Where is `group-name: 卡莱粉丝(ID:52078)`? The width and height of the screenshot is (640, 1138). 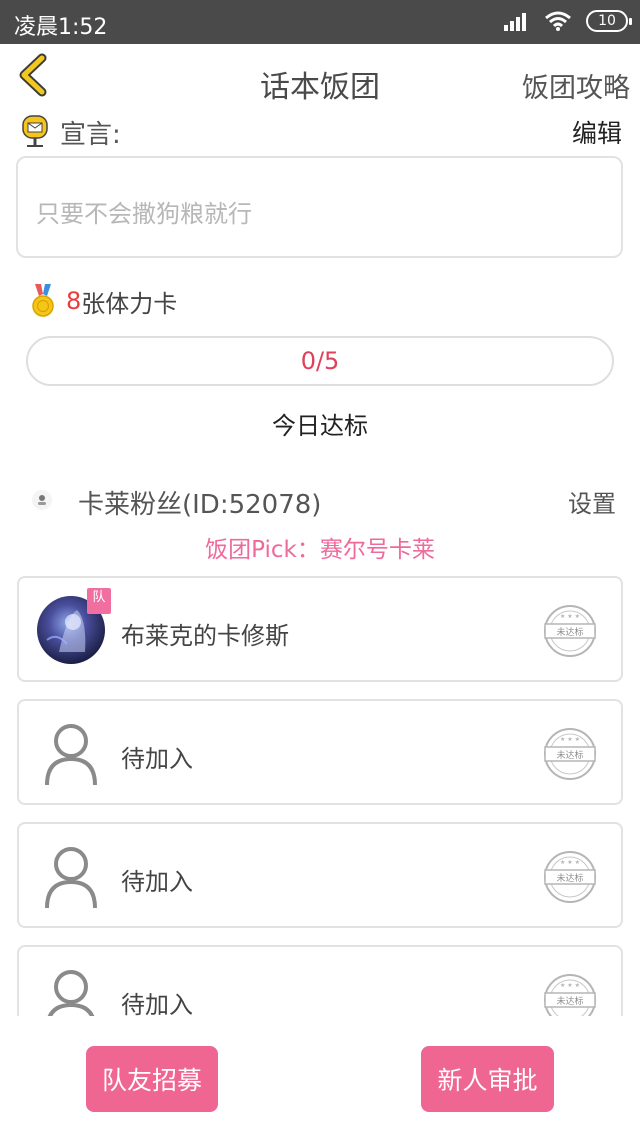 group-name: 卡莱粉丝(ID:52078) is located at coordinates (200, 505).